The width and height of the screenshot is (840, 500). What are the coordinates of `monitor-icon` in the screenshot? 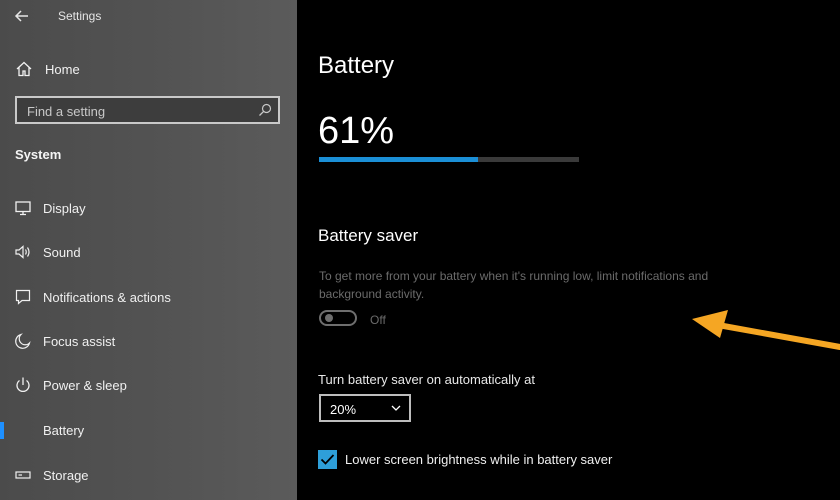 It's located at (23, 208).